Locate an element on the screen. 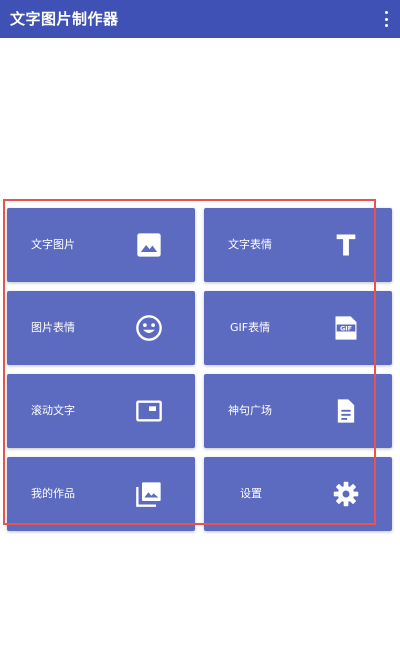  tile-my-works: 我的作品 is located at coordinates (101, 494).